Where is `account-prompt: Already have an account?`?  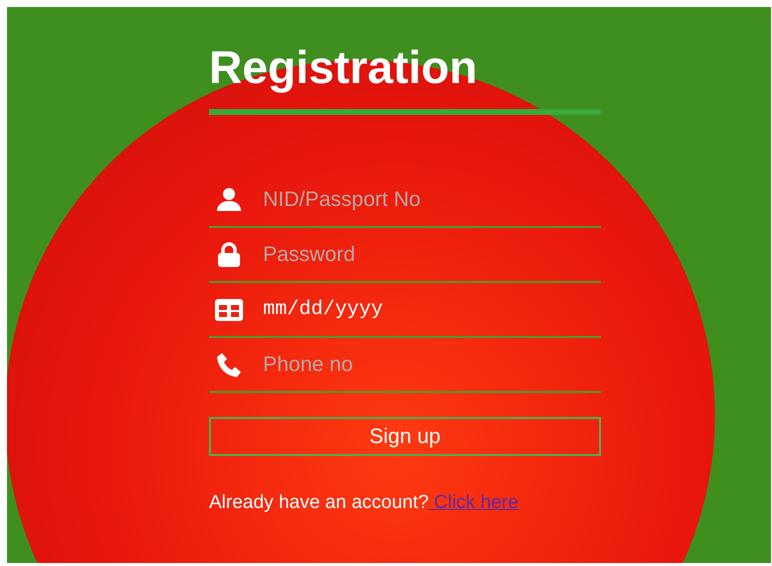
account-prompt: Already have an account? is located at coordinates (319, 502).